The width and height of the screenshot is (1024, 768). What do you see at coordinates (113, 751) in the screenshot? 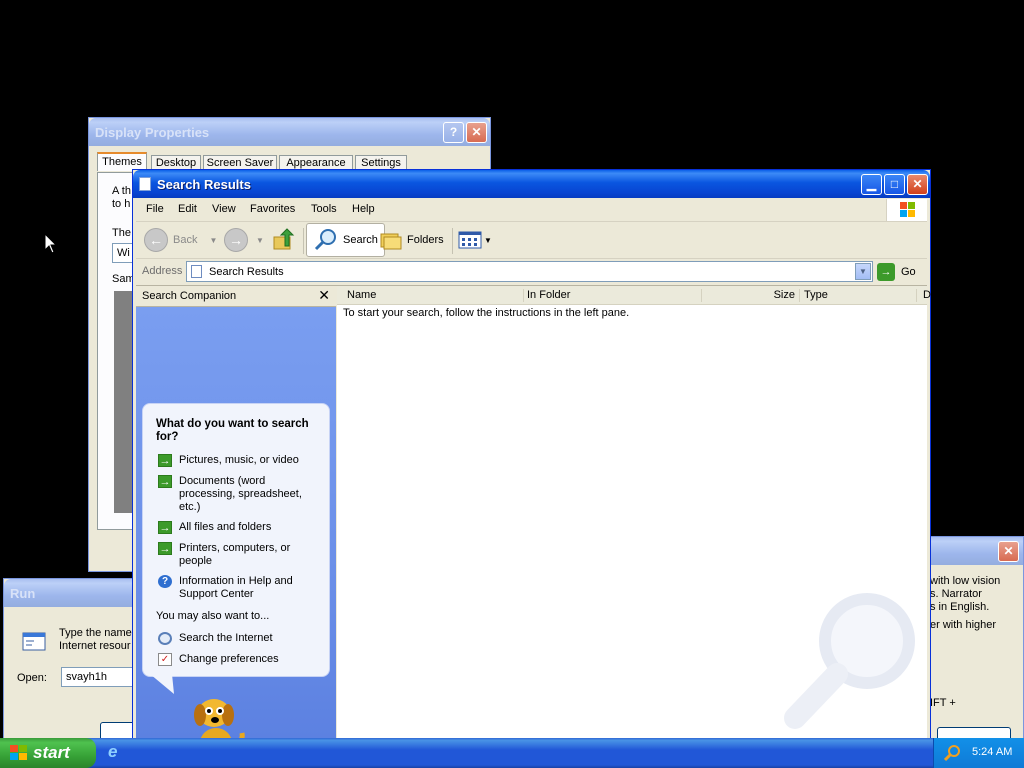
I see `ie-icon: e` at bounding box center [113, 751].